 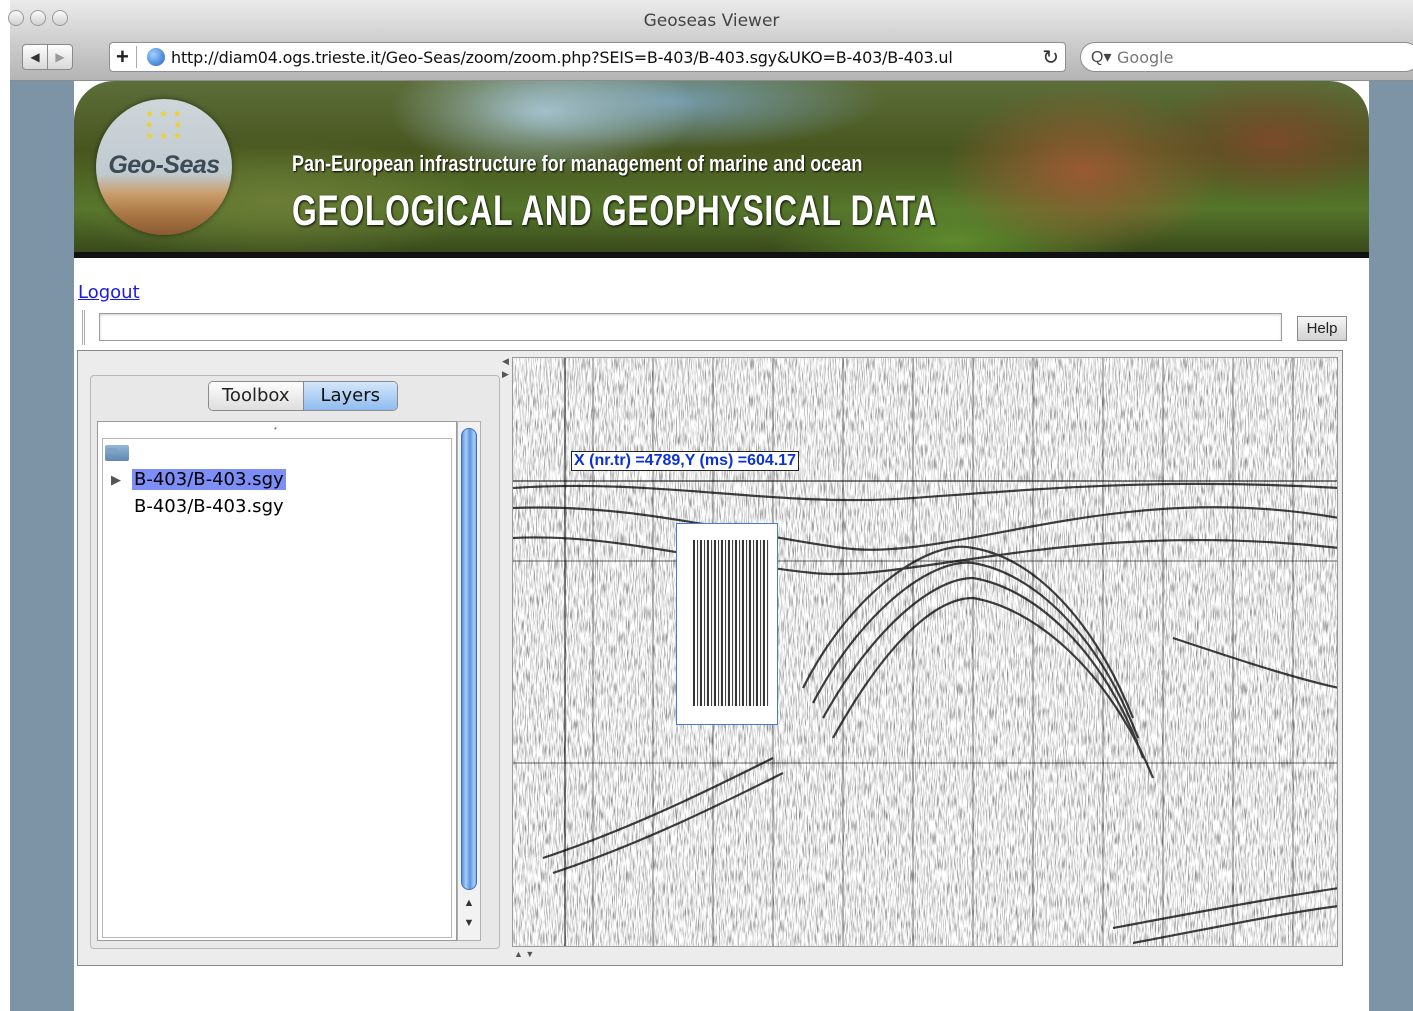 I want to click on title-bar: Geoseas Viewer, so click(x=710, y=20).